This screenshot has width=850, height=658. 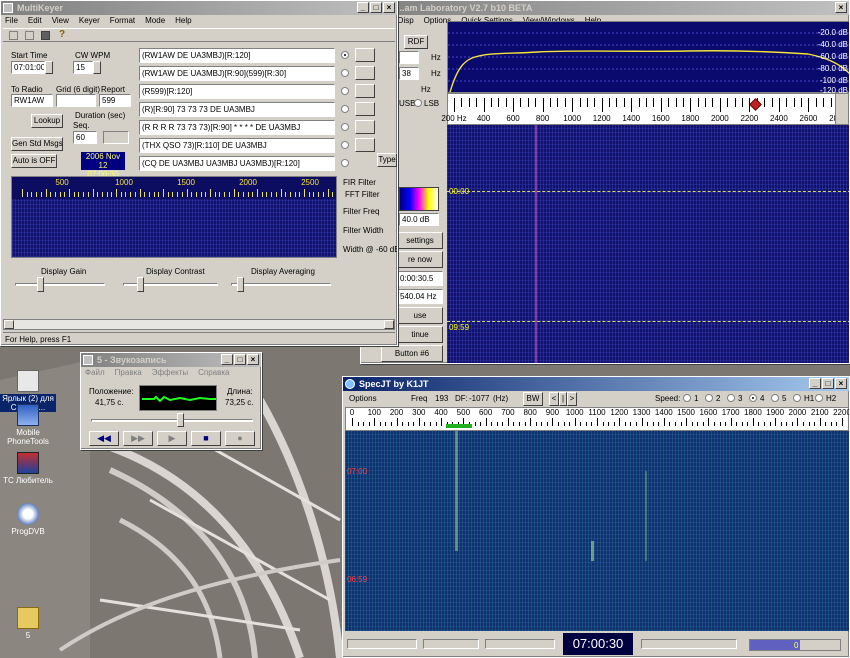 I want to click on new-icon, so click(x=13, y=35).